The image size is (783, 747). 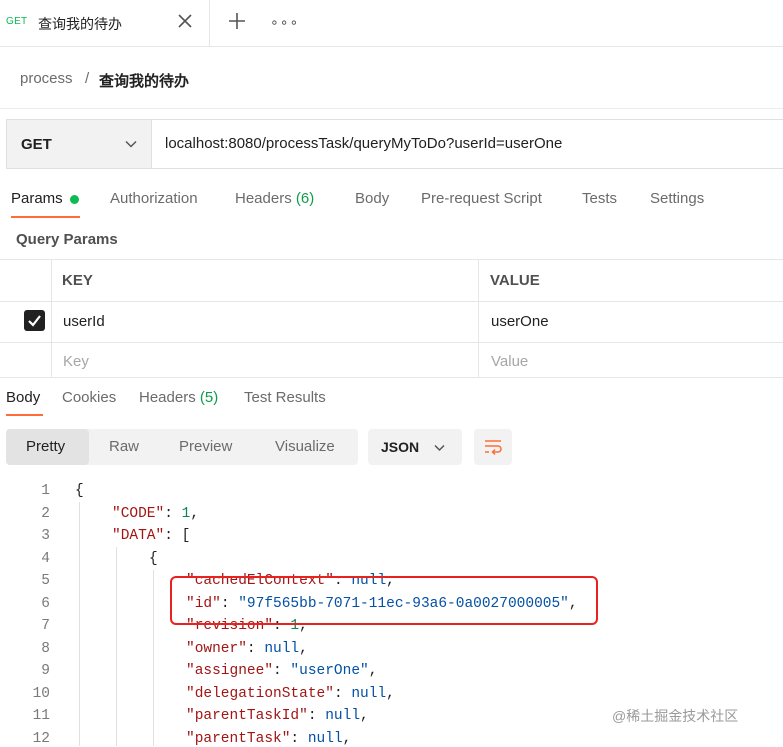 I want to click on line-number: 9, so click(x=45, y=671).